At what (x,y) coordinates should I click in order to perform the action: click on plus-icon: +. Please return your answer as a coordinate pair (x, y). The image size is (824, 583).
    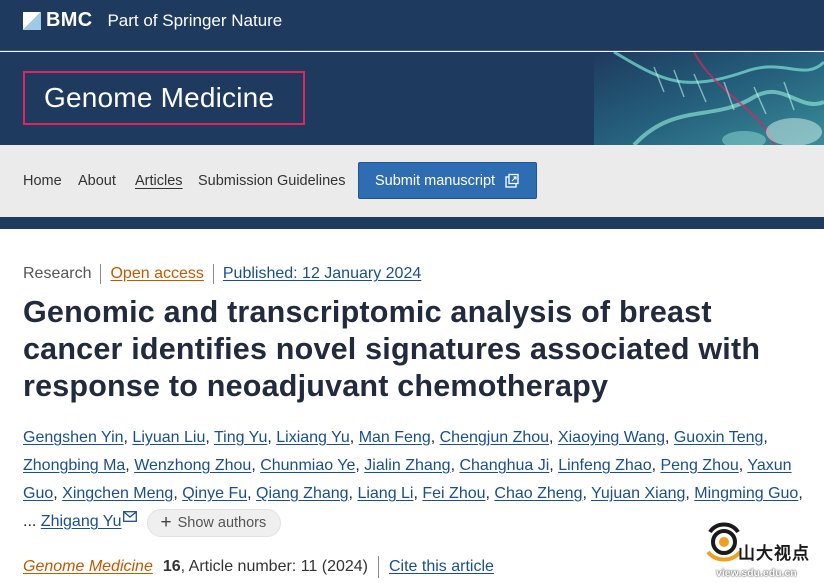
    Looking at the image, I should click on (166, 522).